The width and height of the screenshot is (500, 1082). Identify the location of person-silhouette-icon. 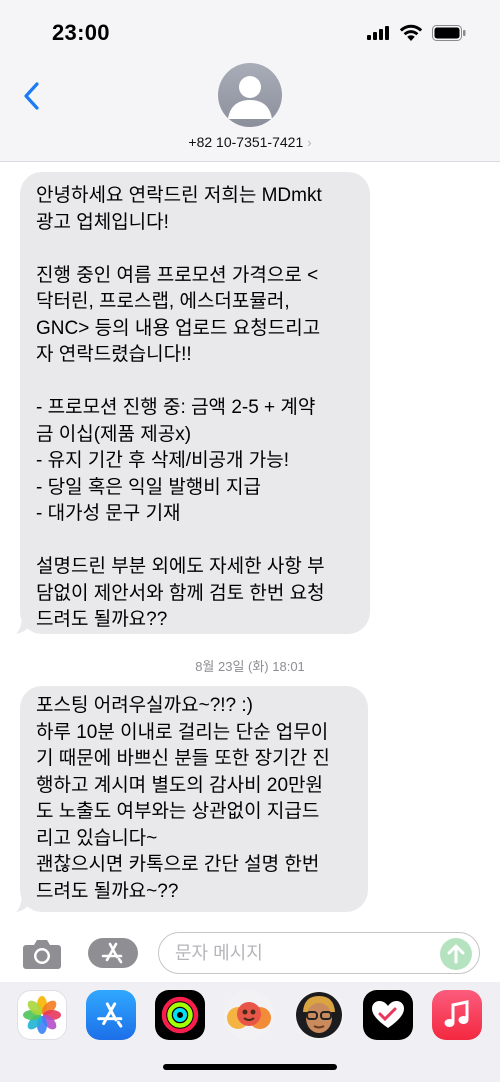
(250, 97).